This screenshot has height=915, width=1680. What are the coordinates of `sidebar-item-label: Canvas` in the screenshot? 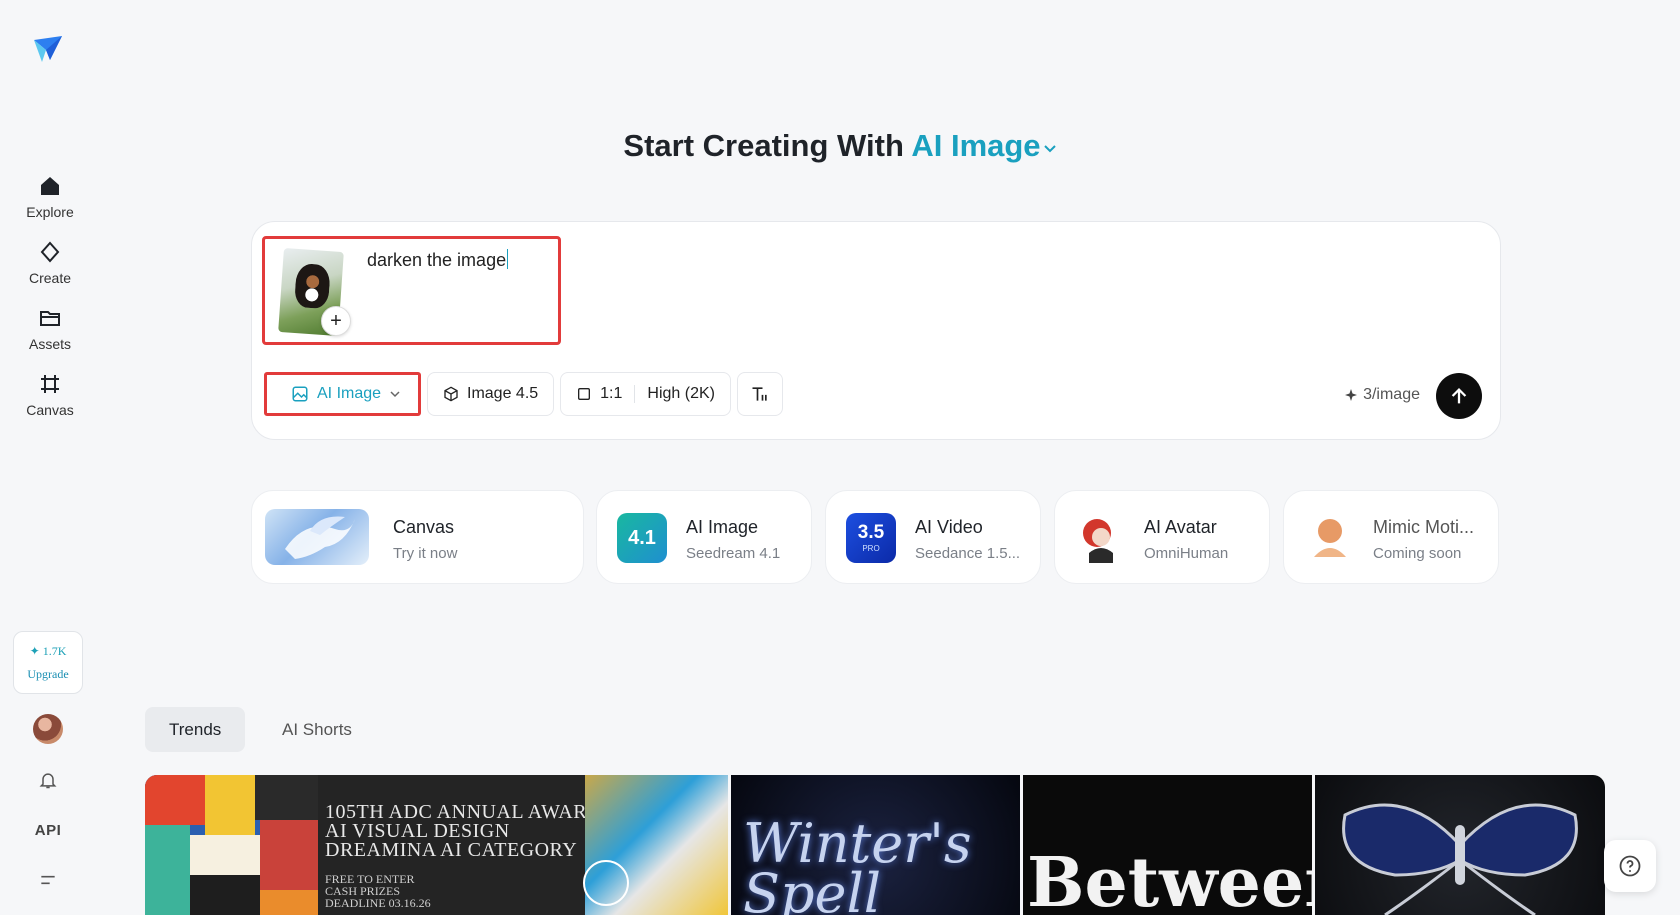 It's located at (50, 410).